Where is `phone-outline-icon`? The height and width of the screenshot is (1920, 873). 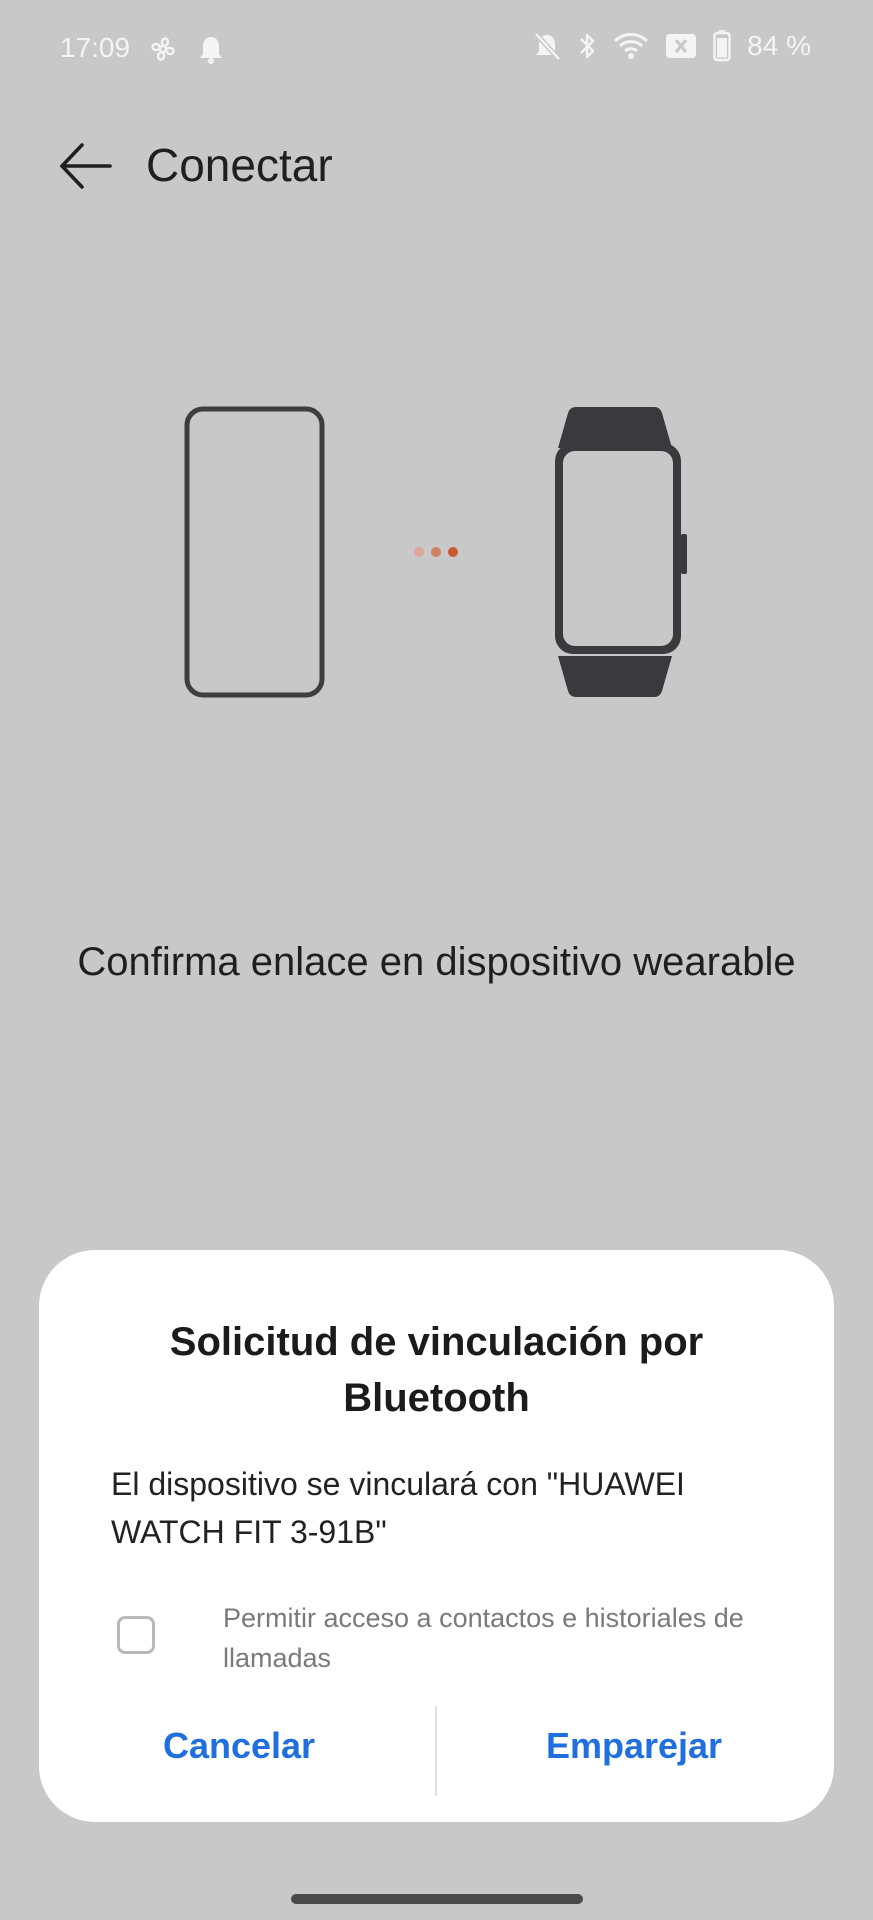 phone-outline-icon is located at coordinates (254, 552).